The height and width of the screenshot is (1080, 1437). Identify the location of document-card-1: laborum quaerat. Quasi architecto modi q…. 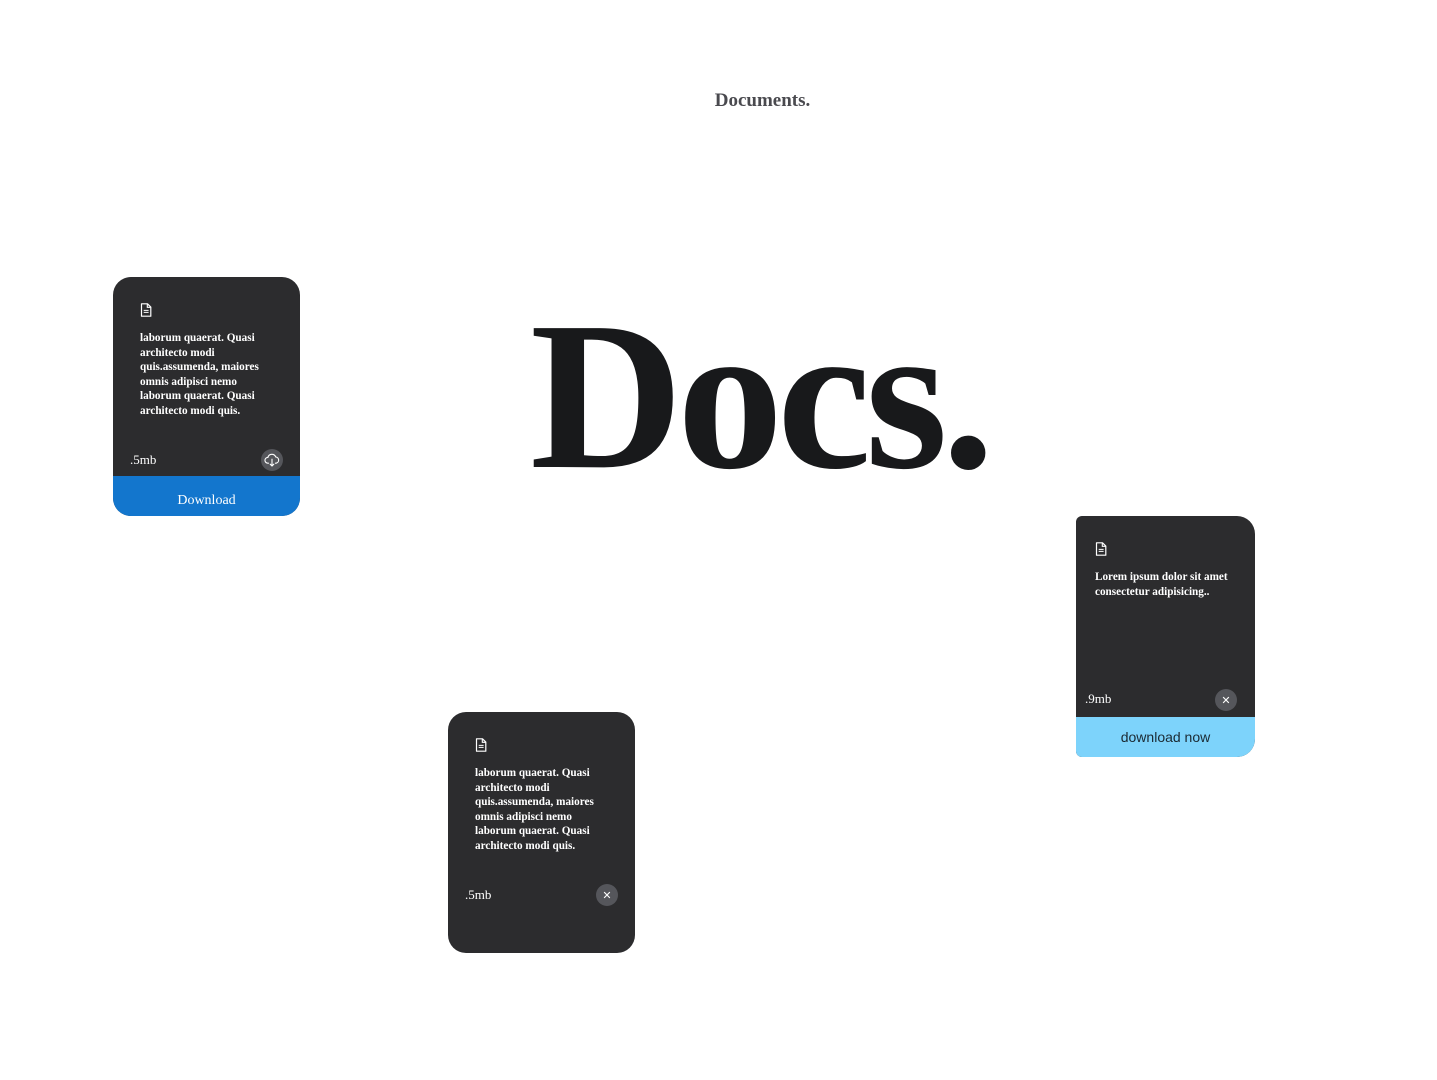
(206, 396).